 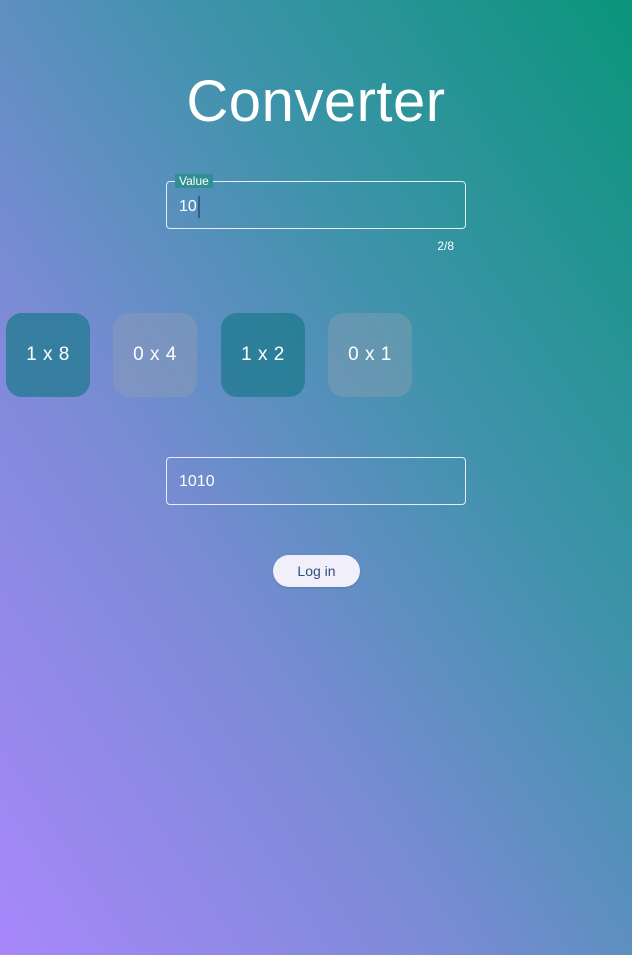 I want to click on value-input-field: Value 10, so click(x=316, y=201).